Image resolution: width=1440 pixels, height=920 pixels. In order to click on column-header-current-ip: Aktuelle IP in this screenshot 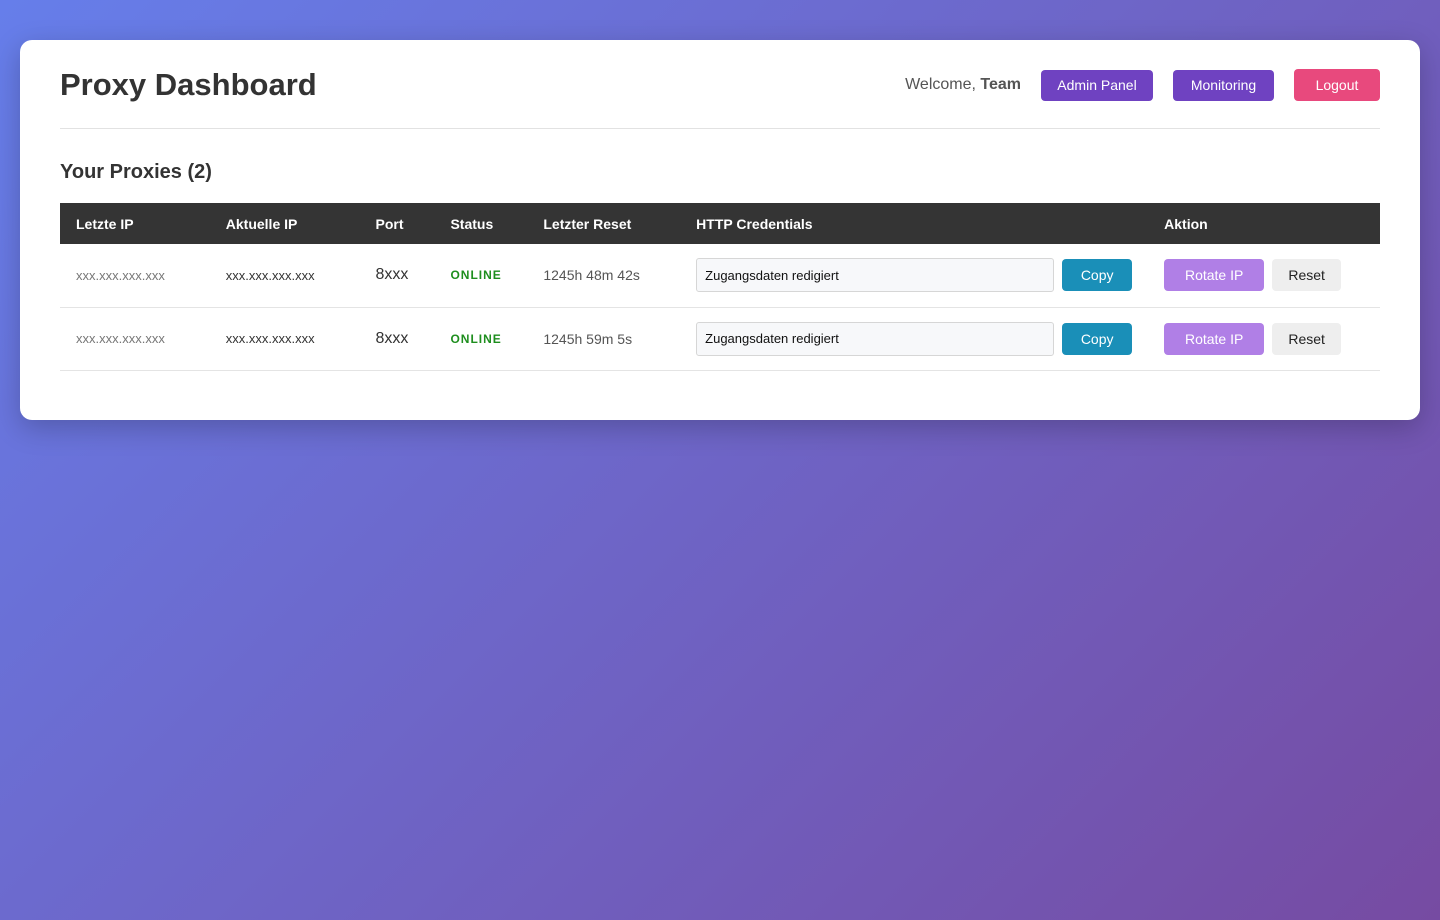, I will do `click(261, 223)`.